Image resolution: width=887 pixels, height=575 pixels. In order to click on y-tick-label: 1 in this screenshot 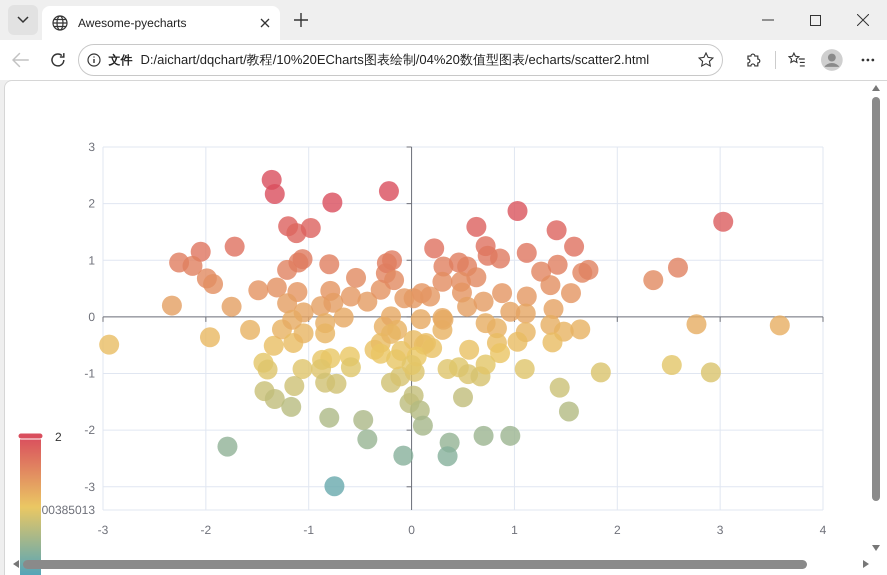, I will do `click(91, 260)`.